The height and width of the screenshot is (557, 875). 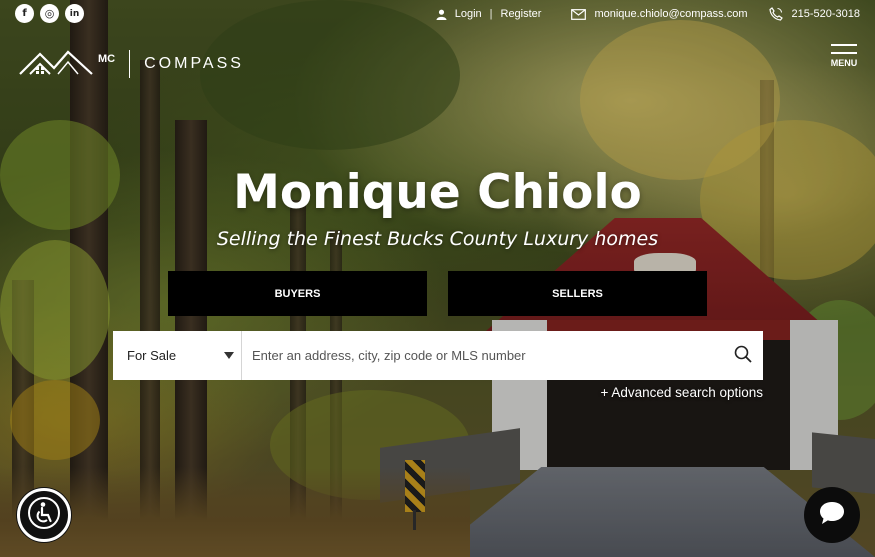 I want to click on brand-name: COMPASS, so click(x=194, y=63).